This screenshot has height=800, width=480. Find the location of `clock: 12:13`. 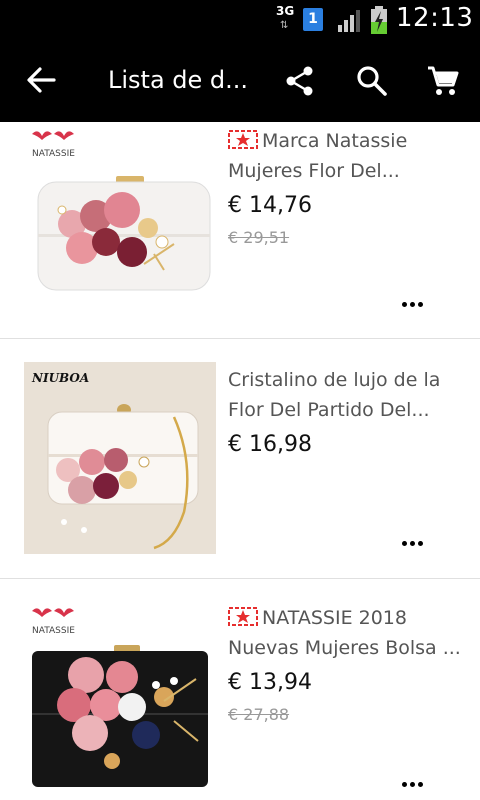

clock: 12:13 is located at coordinates (435, 18).